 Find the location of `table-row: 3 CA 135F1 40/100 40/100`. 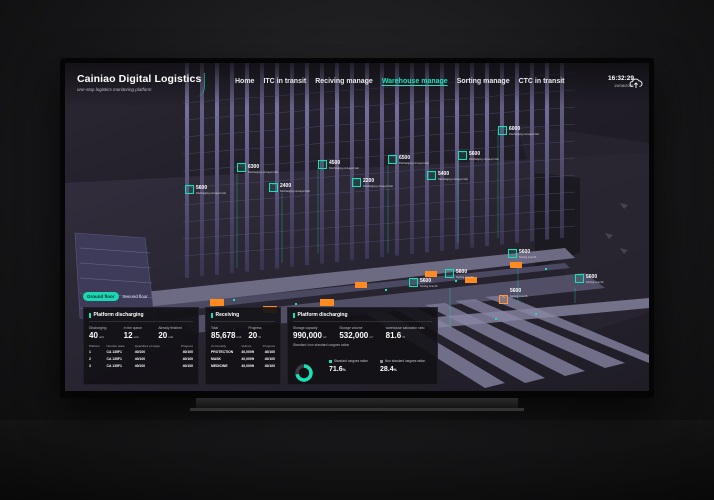

table-row: 3 CA 135F1 40/100 40/100 is located at coordinates (141, 366).